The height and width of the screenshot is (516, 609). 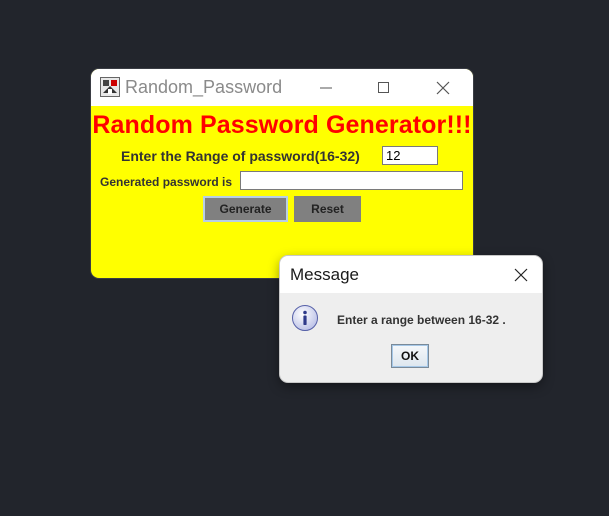 I want to click on close-button, so click(x=443, y=87).